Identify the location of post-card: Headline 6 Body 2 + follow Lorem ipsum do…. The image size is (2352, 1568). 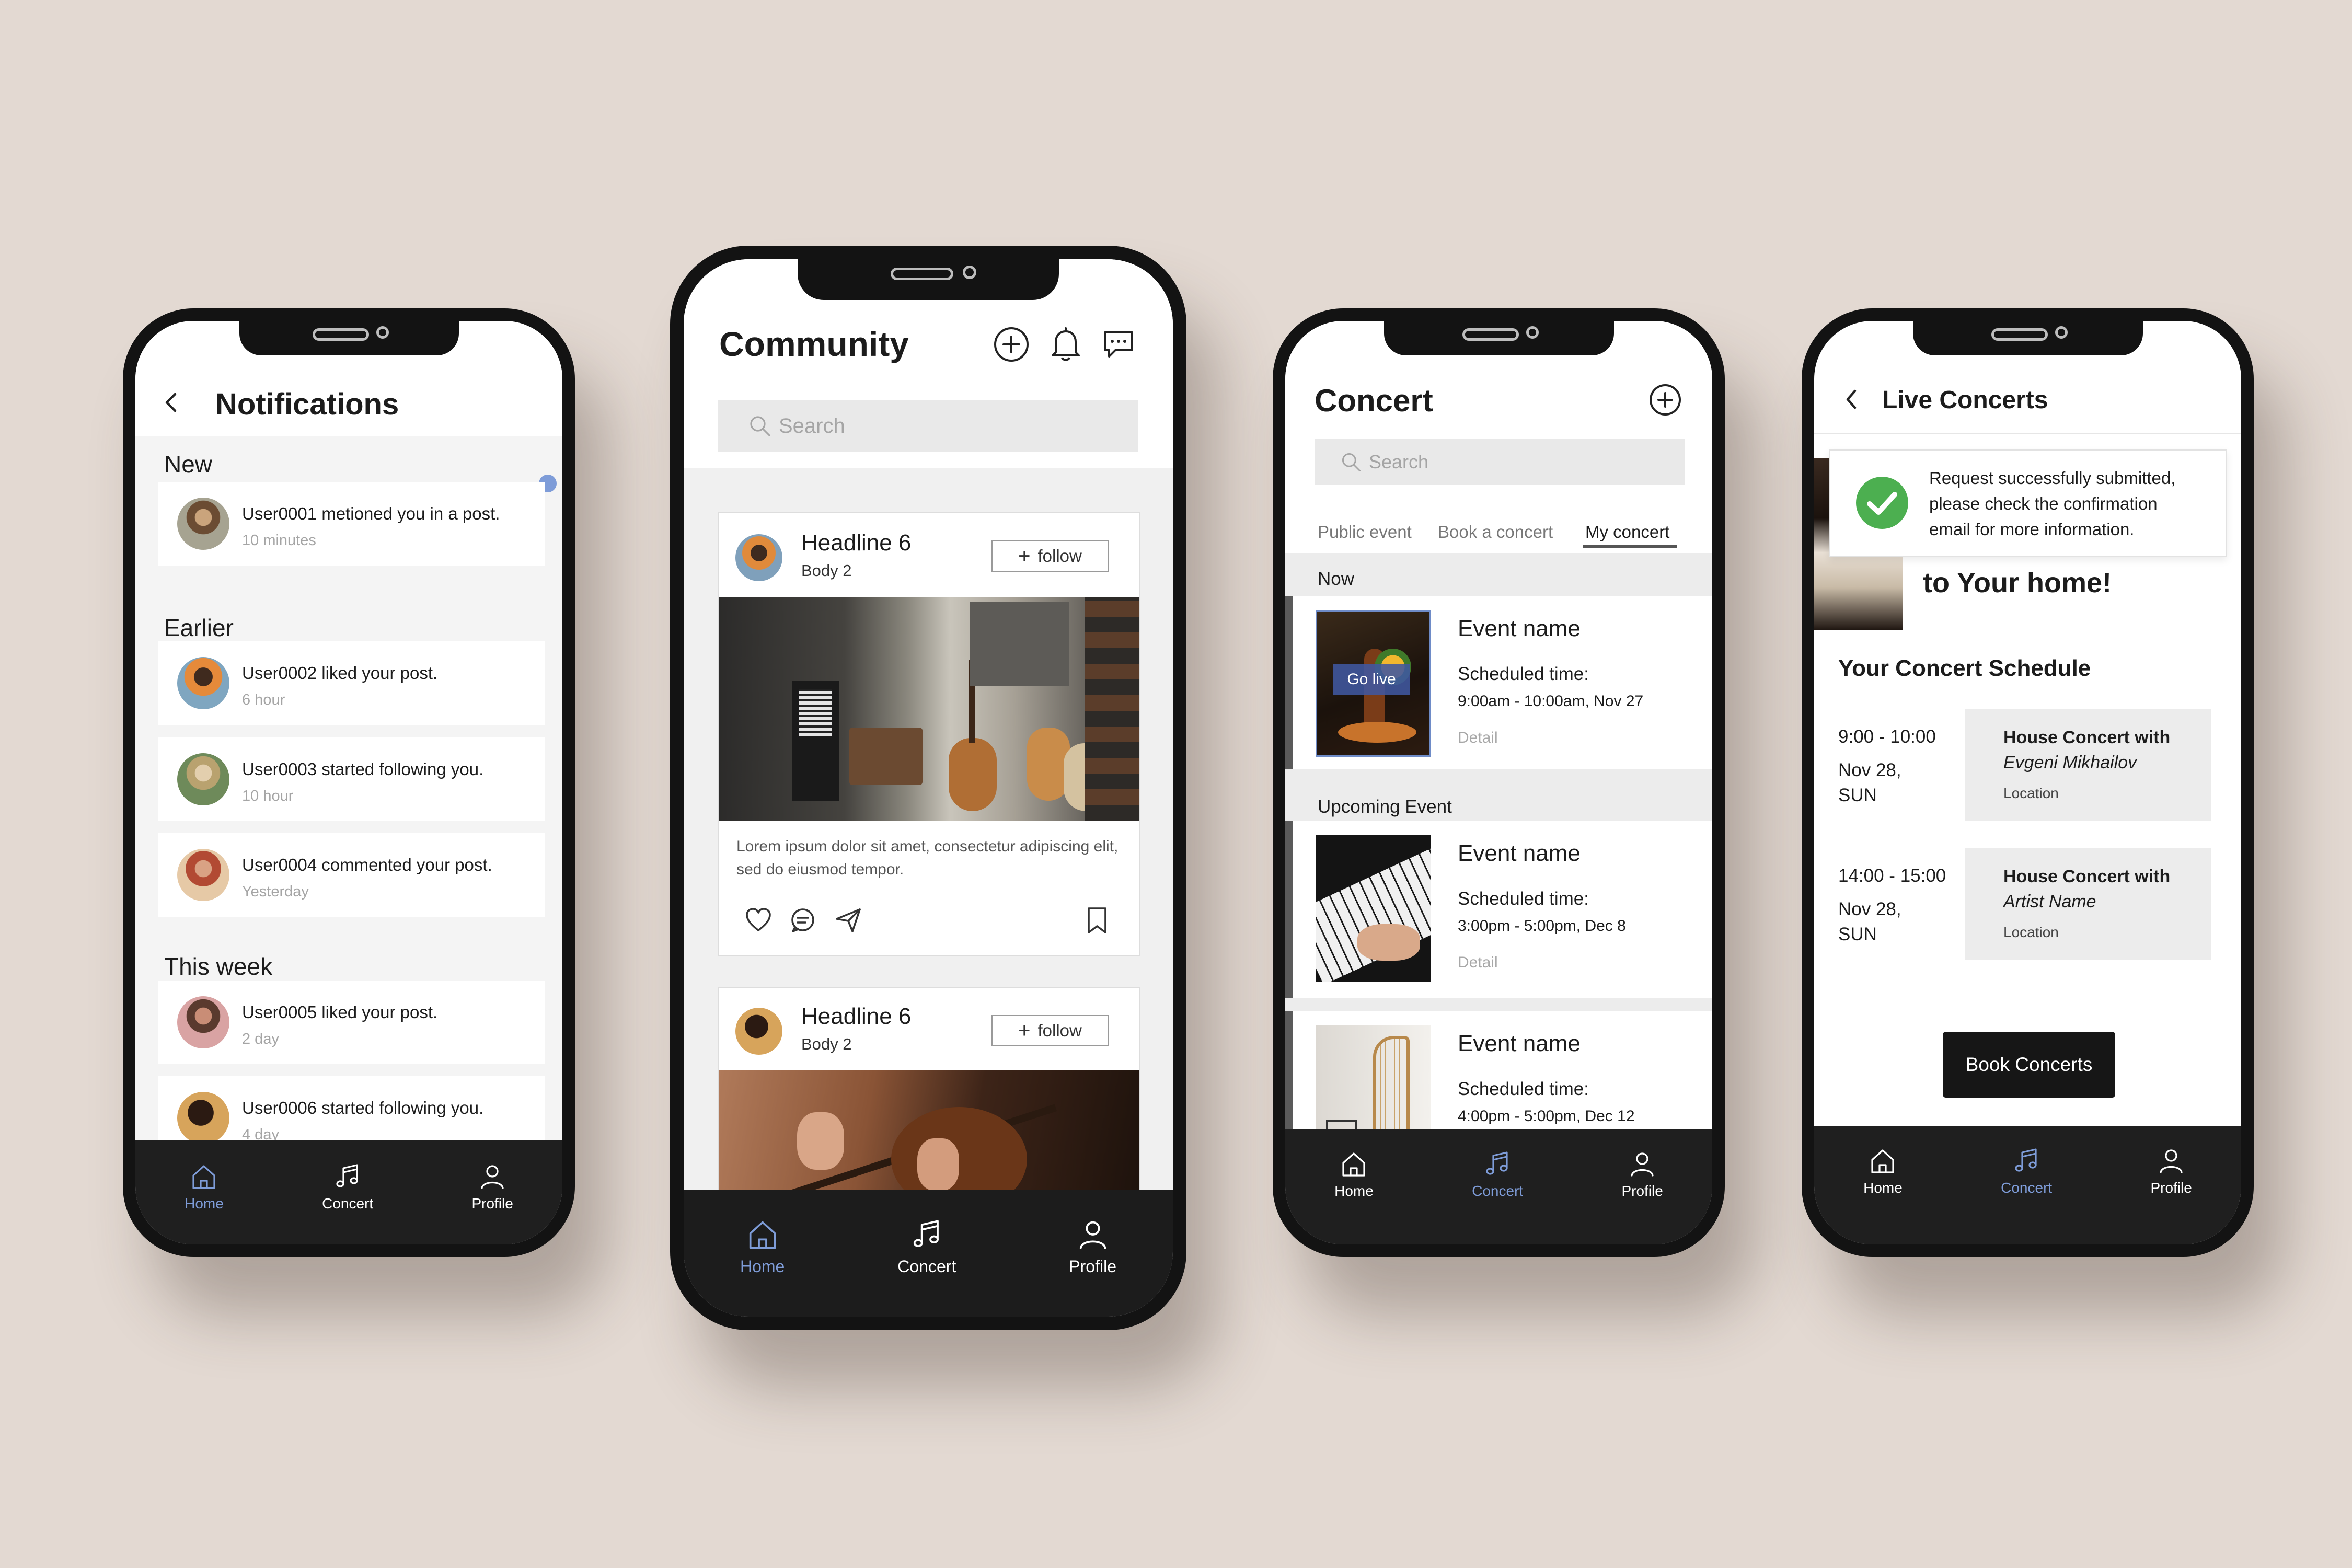
(929, 734).